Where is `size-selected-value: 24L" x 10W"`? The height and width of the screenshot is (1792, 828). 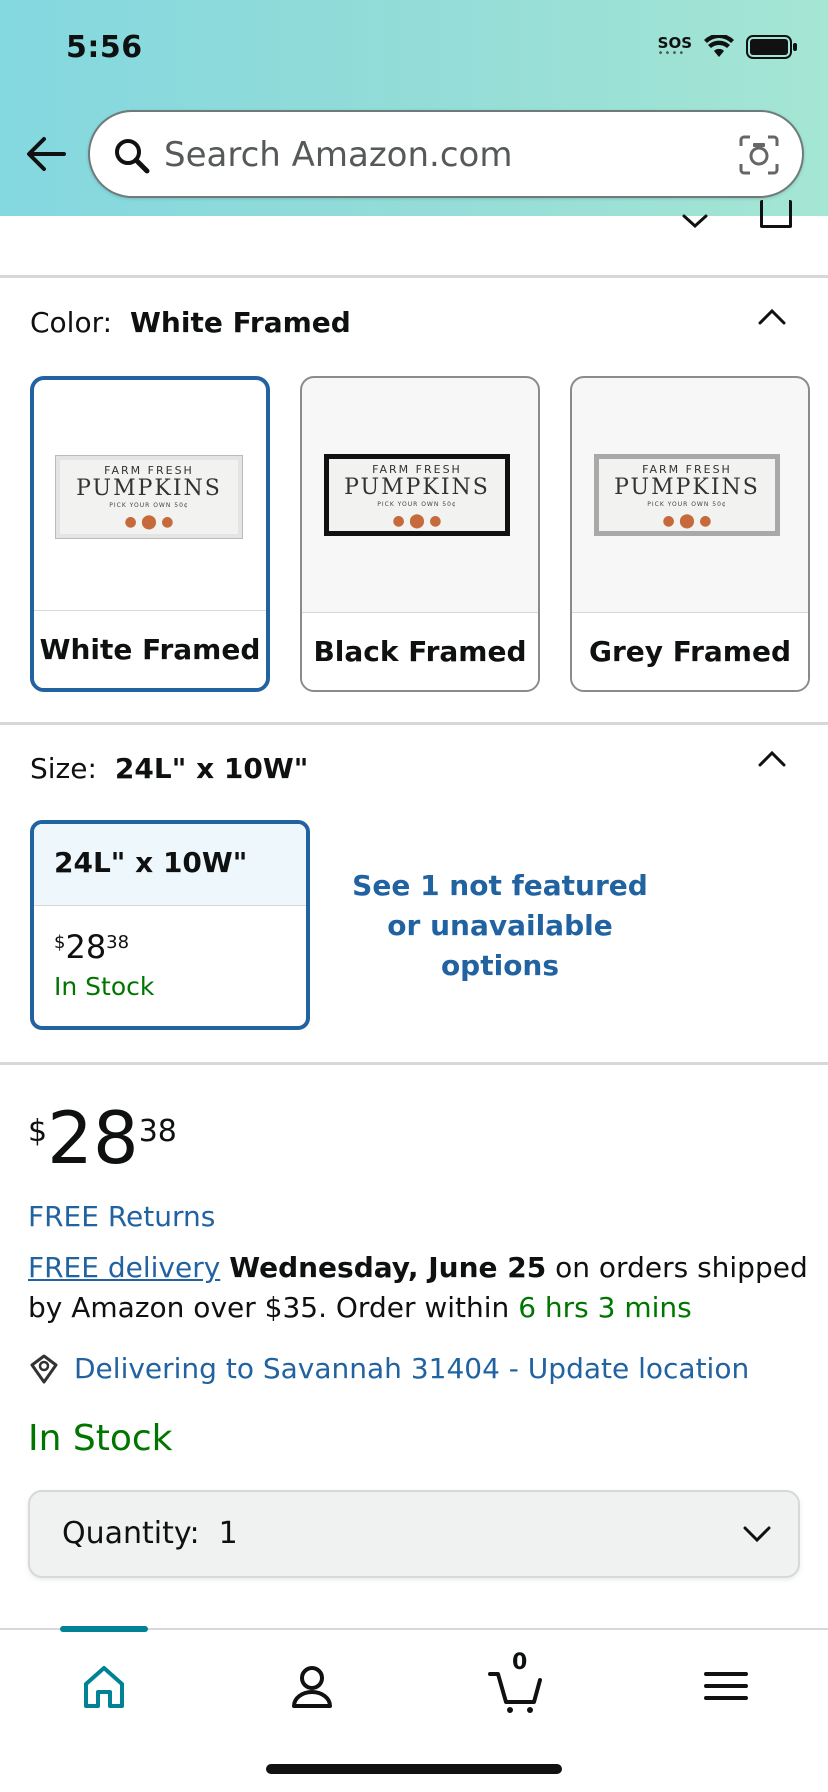
size-selected-value: 24L" x 10W" is located at coordinates (211, 768).